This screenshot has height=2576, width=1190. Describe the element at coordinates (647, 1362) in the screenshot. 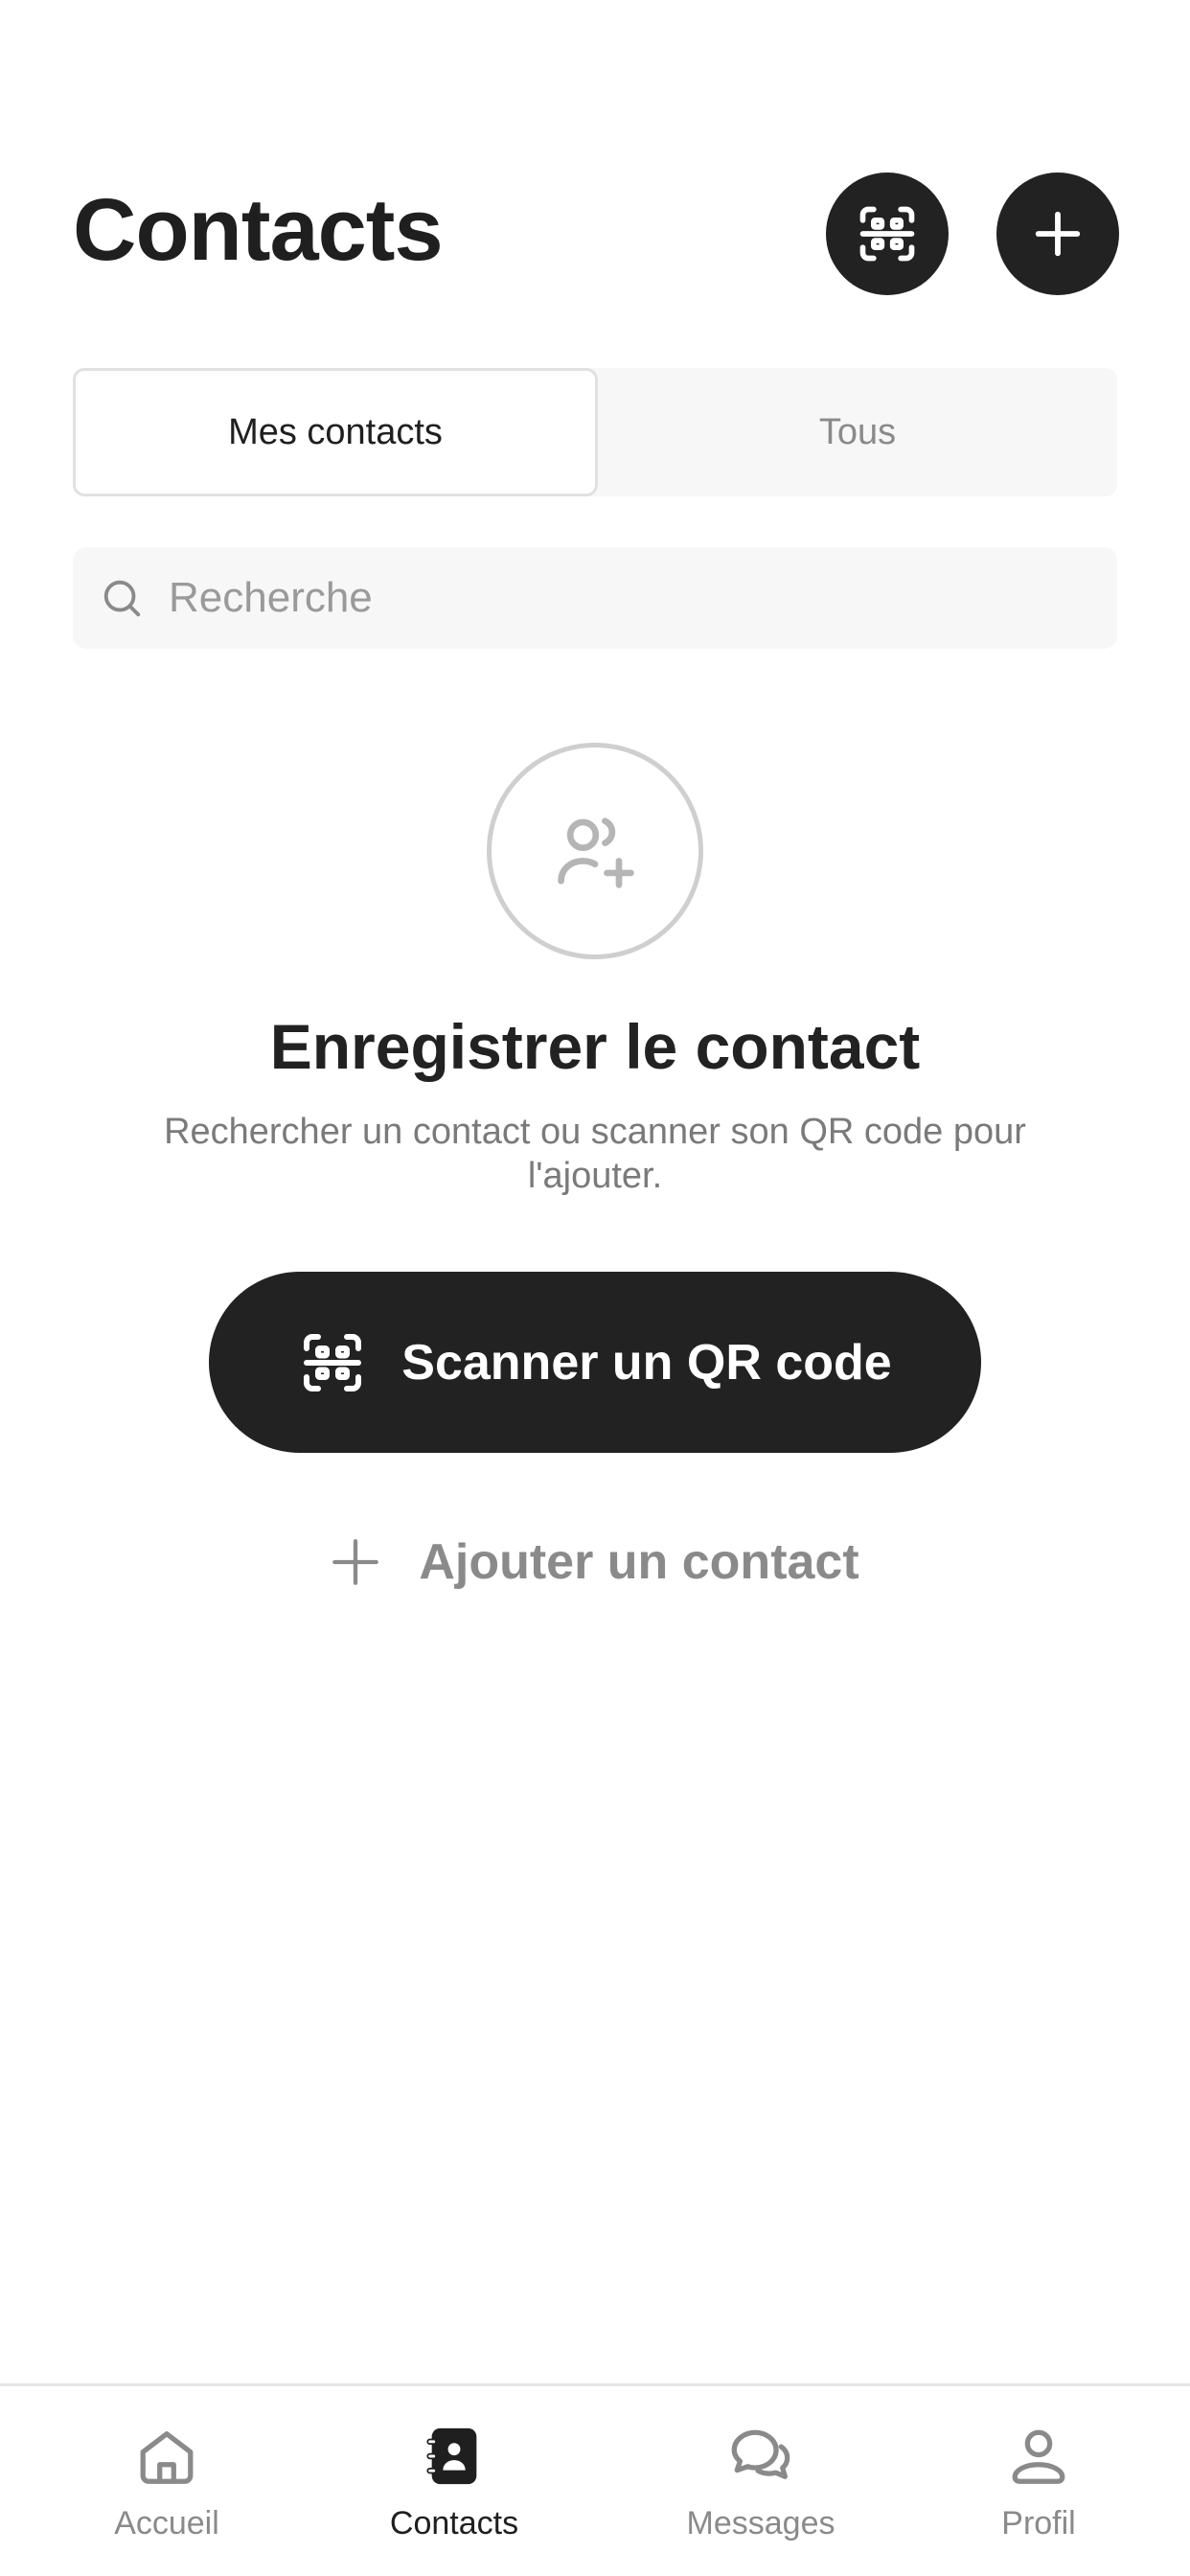

I see `scan-qr-code-label: Scanner un QR code` at that location.